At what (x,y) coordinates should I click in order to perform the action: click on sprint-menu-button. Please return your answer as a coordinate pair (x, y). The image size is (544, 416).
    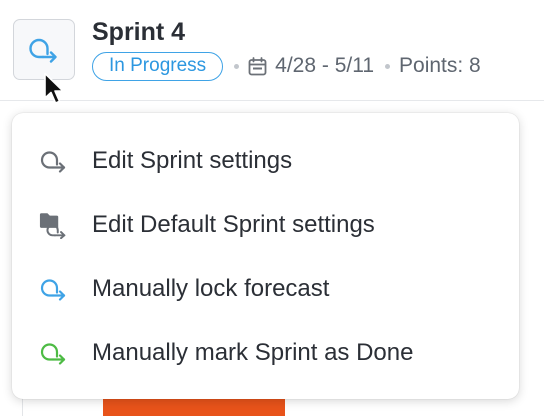
    Looking at the image, I should click on (44, 49).